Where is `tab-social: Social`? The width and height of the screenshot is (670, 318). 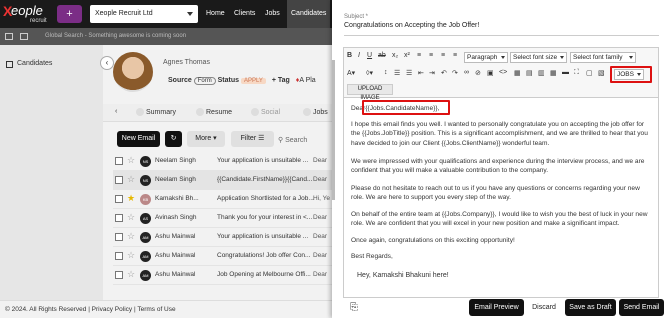
tab-social: Social is located at coordinates (265, 112).